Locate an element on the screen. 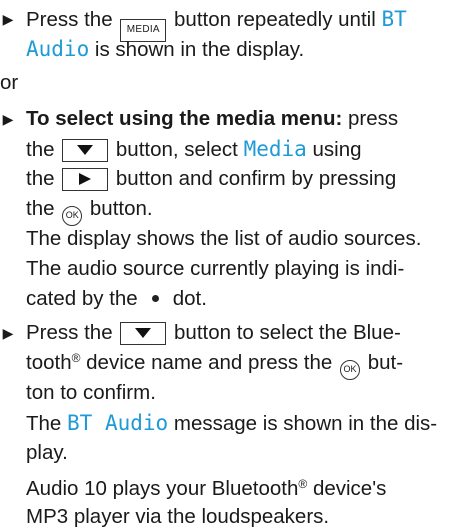  arrow-right-key-icon is located at coordinates (85, 179).